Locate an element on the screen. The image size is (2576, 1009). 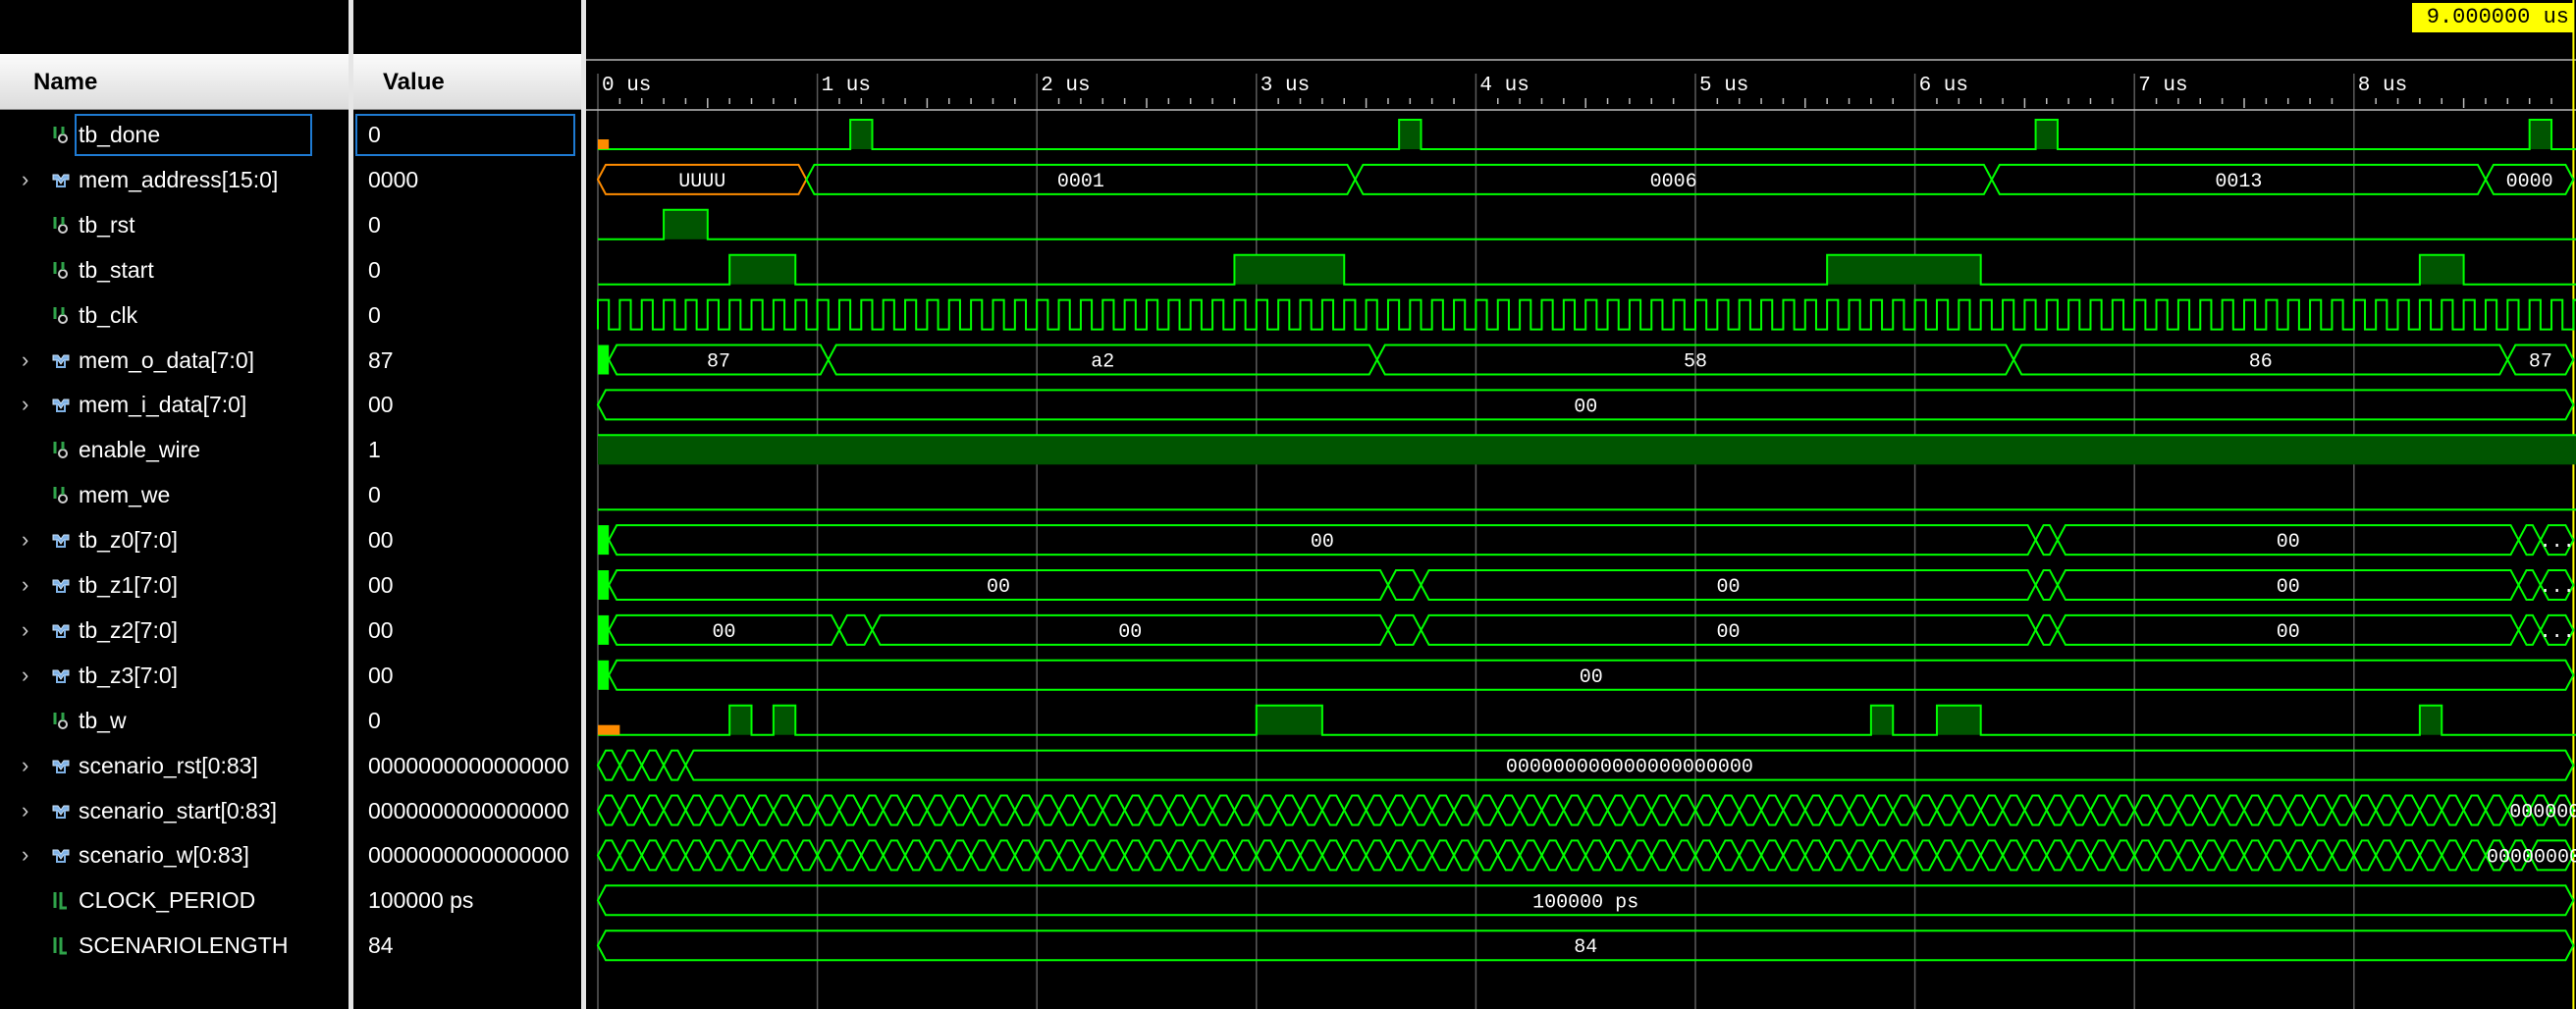
waveform-6: 00 is located at coordinates (1585, 405).